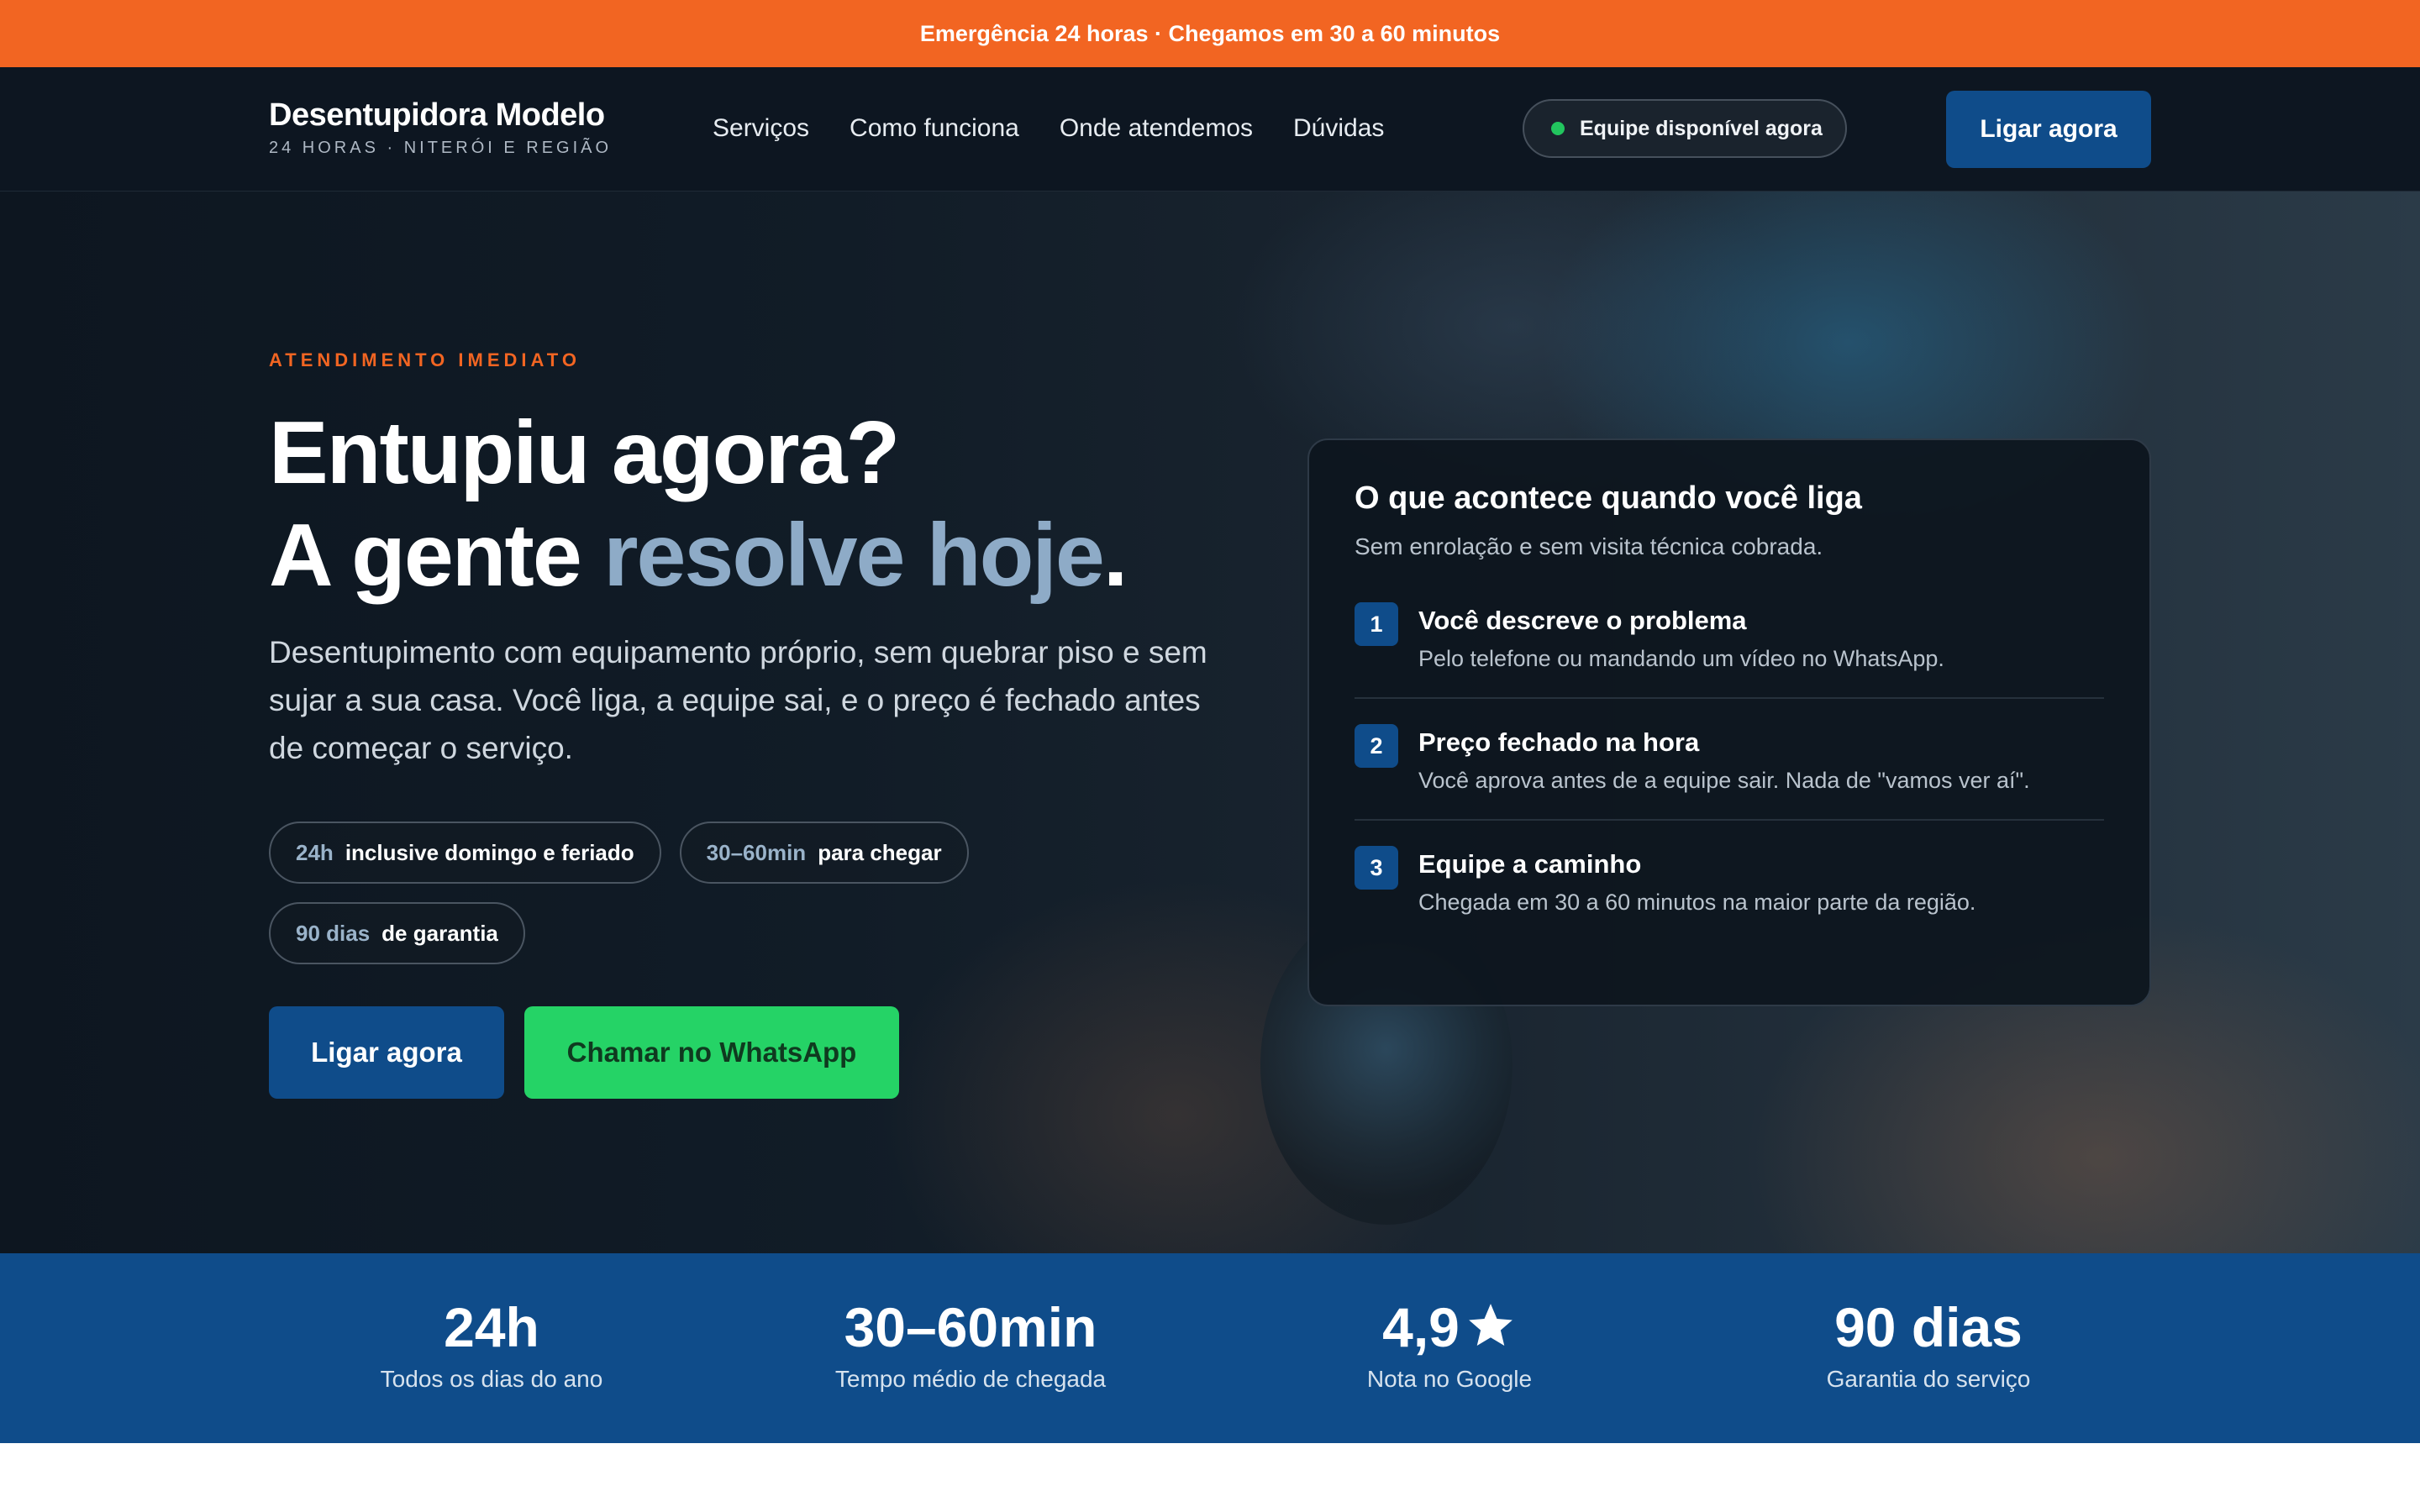 The height and width of the screenshot is (1512, 2420). I want to click on feature-chip: 30–60min para chegar, so click(824, 853).